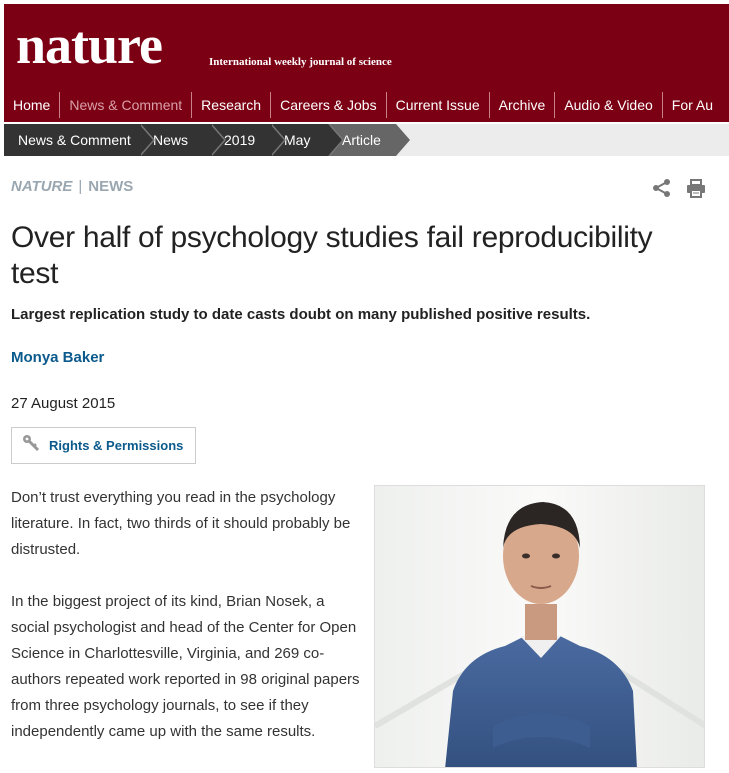 The width and height of the screenshot is (729, 773). What do you see at coordinates (366, 140) in the screenshot?
I see `breadcrumb: News & Comment News 2019 May Article` at bounding box center [366, 140].